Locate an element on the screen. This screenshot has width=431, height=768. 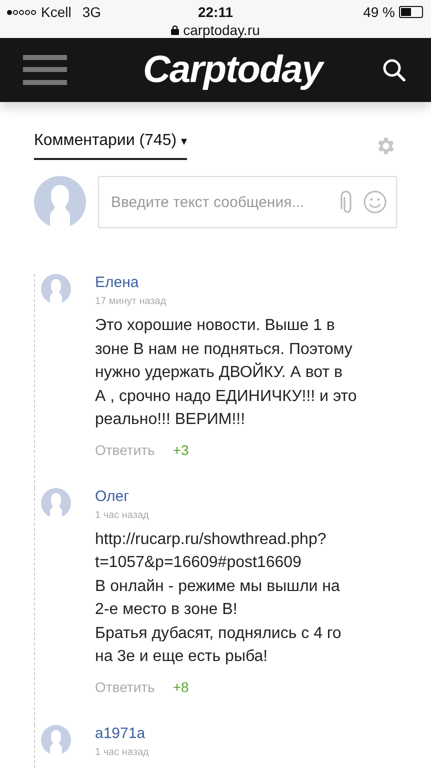
signal-icon is located at coordinates (21, 12).